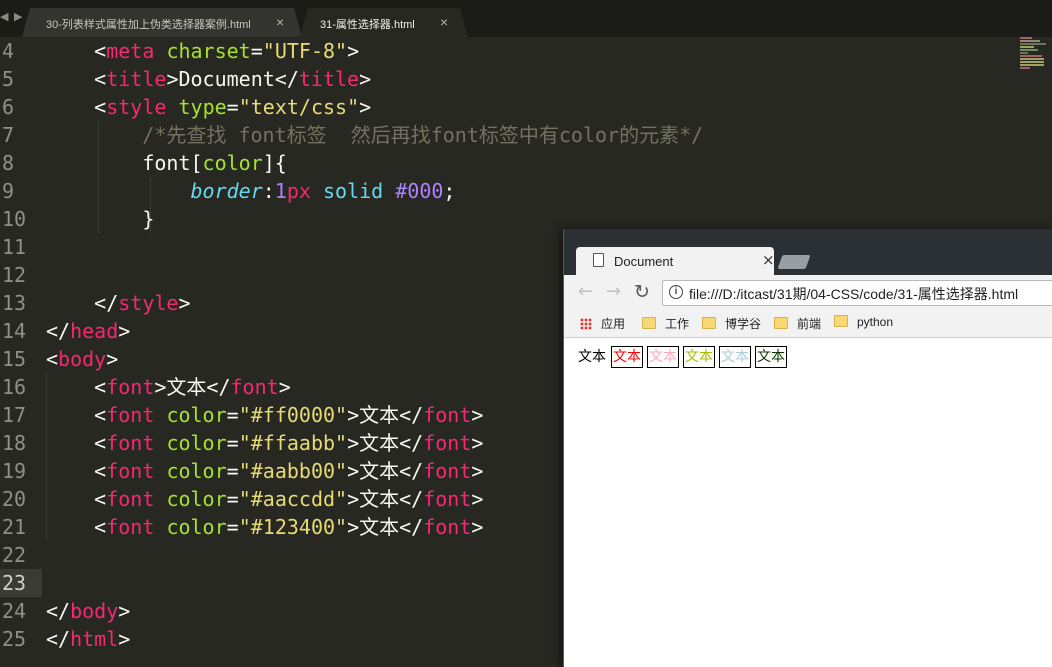 The width and height of the screenshot is (1052, 667). I want to click on code-line: }, so click(100, 219).